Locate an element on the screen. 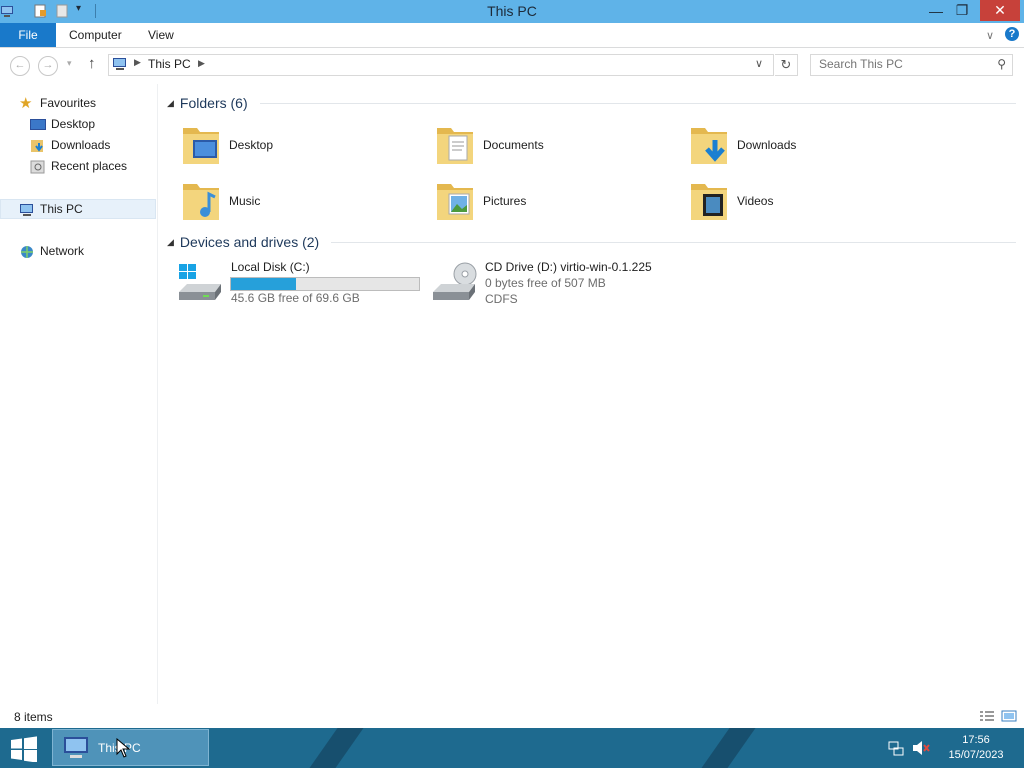  clock: 17:56 15/07/2023 is located at coordinates (976, 748).